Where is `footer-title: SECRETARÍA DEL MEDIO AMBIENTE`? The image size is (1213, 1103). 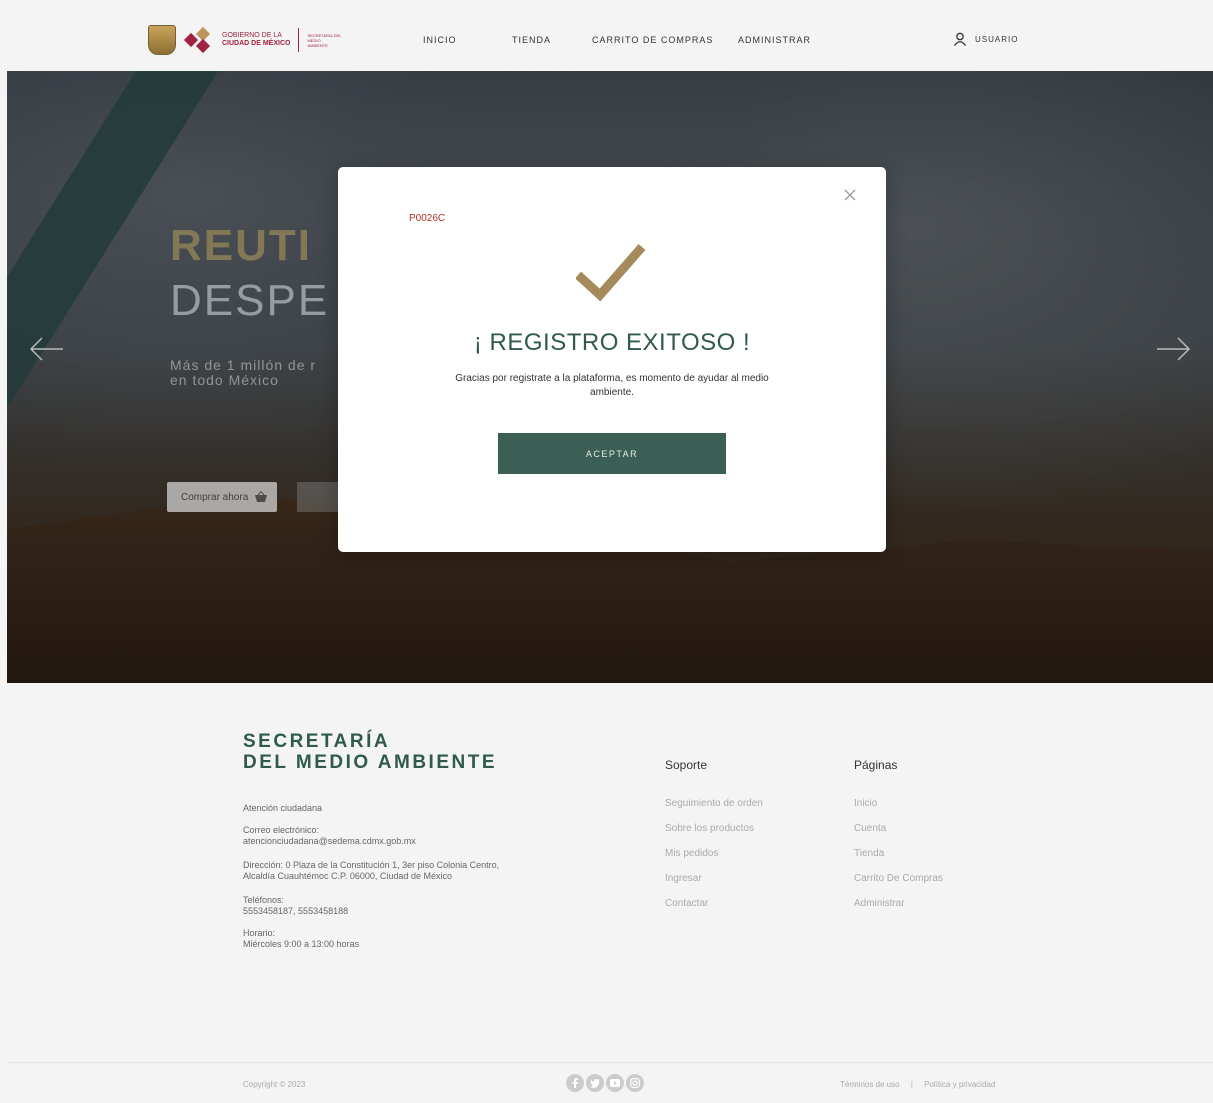
footer-title: SECRETARÍA DEL MEDIO AMBIENTE is located at coordinates (370, 752).